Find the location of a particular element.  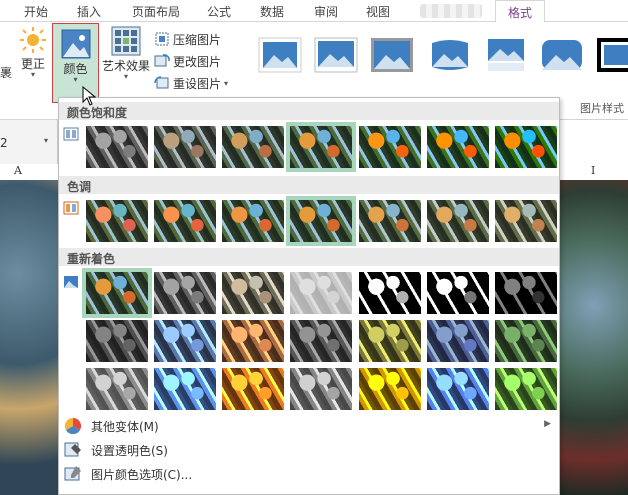

reset-picture-icon is located at coordinates (161, 82).